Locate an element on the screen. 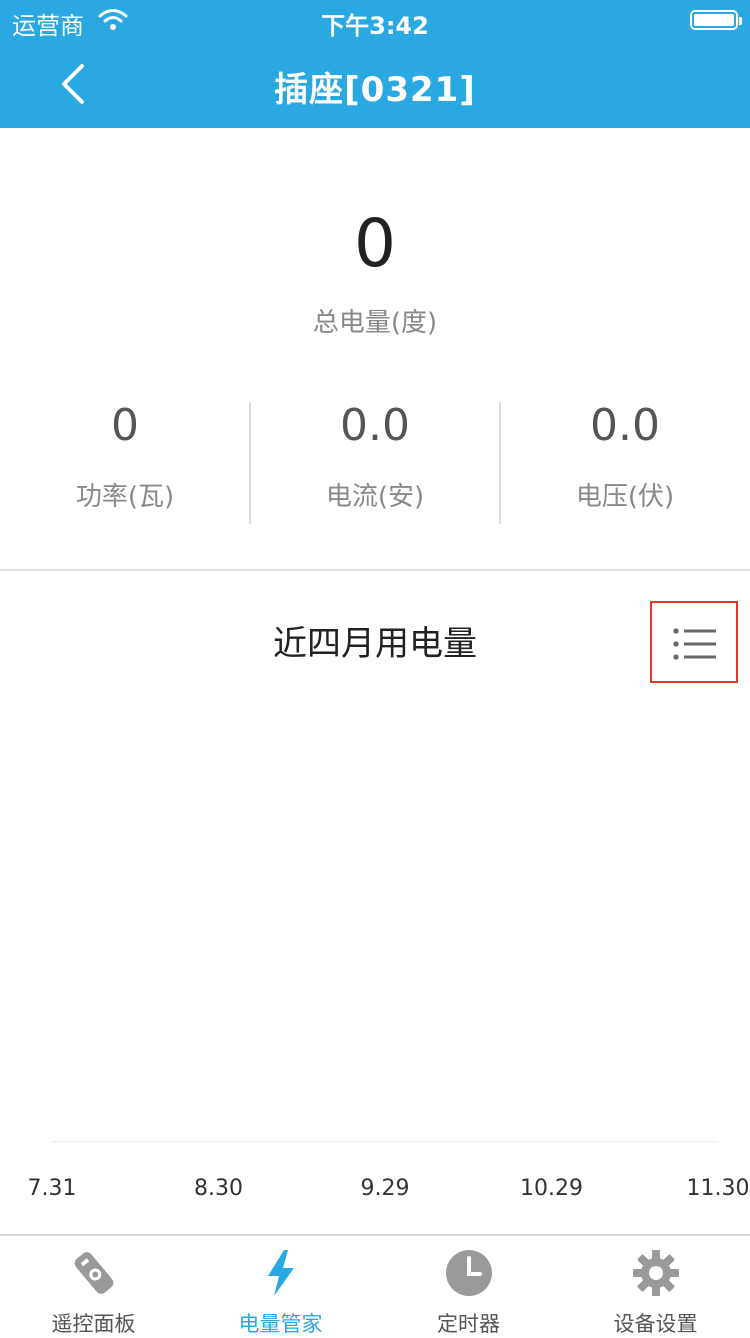 Image resolution: width=750 pixels, height=1338 pixels. power-label: 功率(瓦) is located at coordinates (125, 497).